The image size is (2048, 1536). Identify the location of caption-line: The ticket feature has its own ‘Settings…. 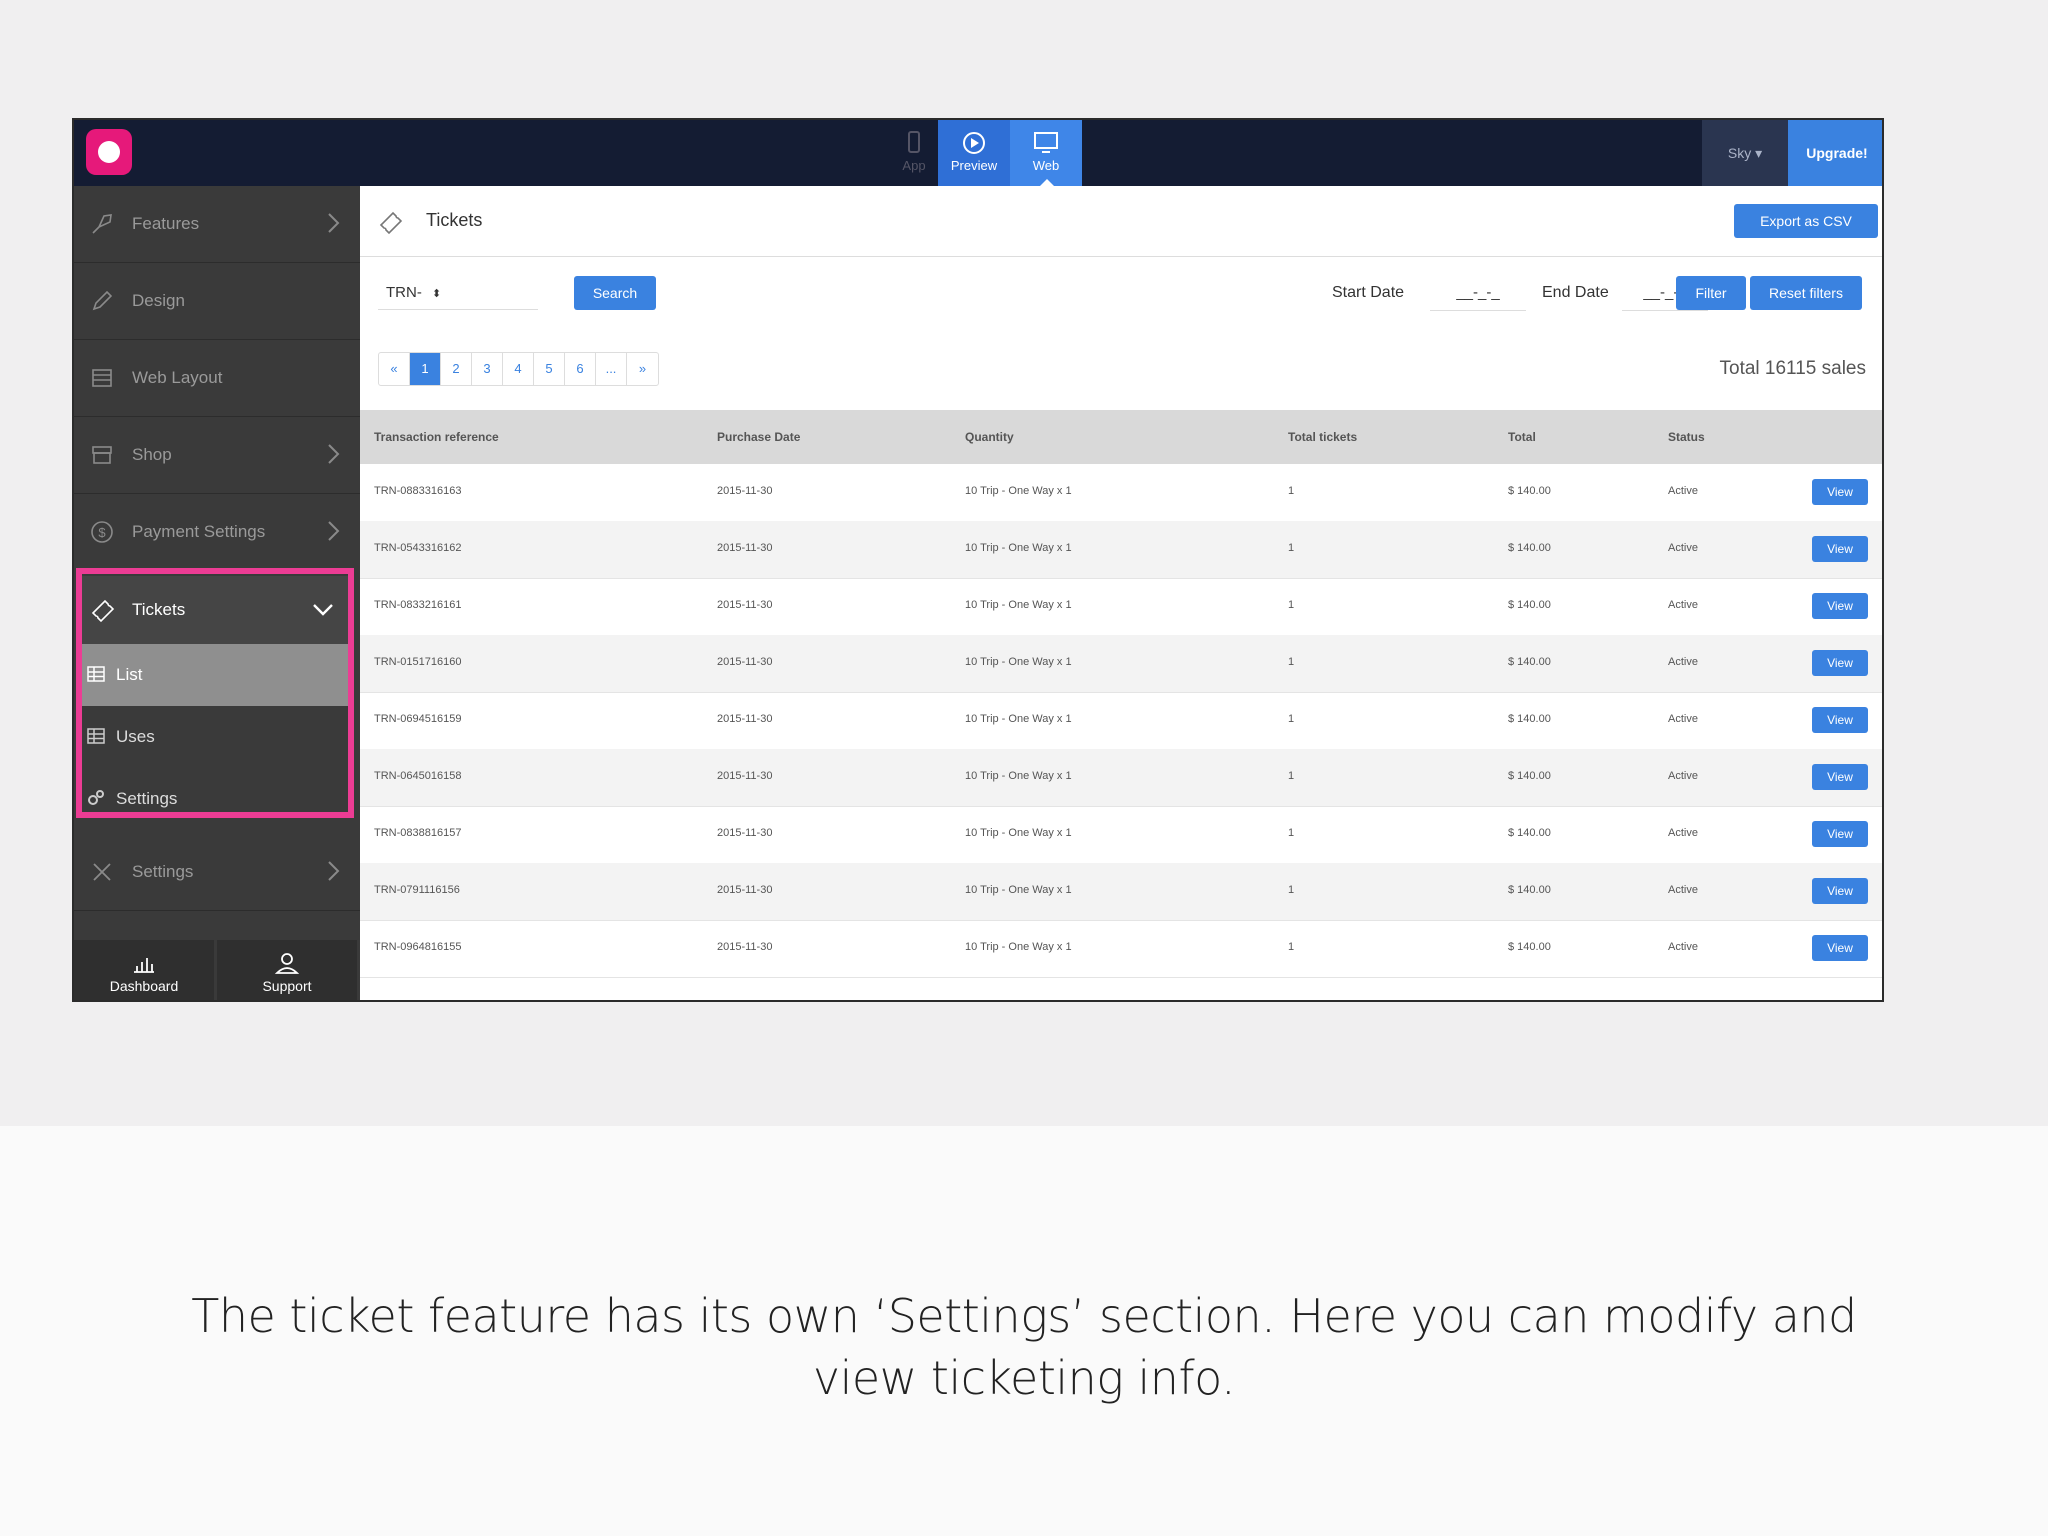
(1024, 1316).